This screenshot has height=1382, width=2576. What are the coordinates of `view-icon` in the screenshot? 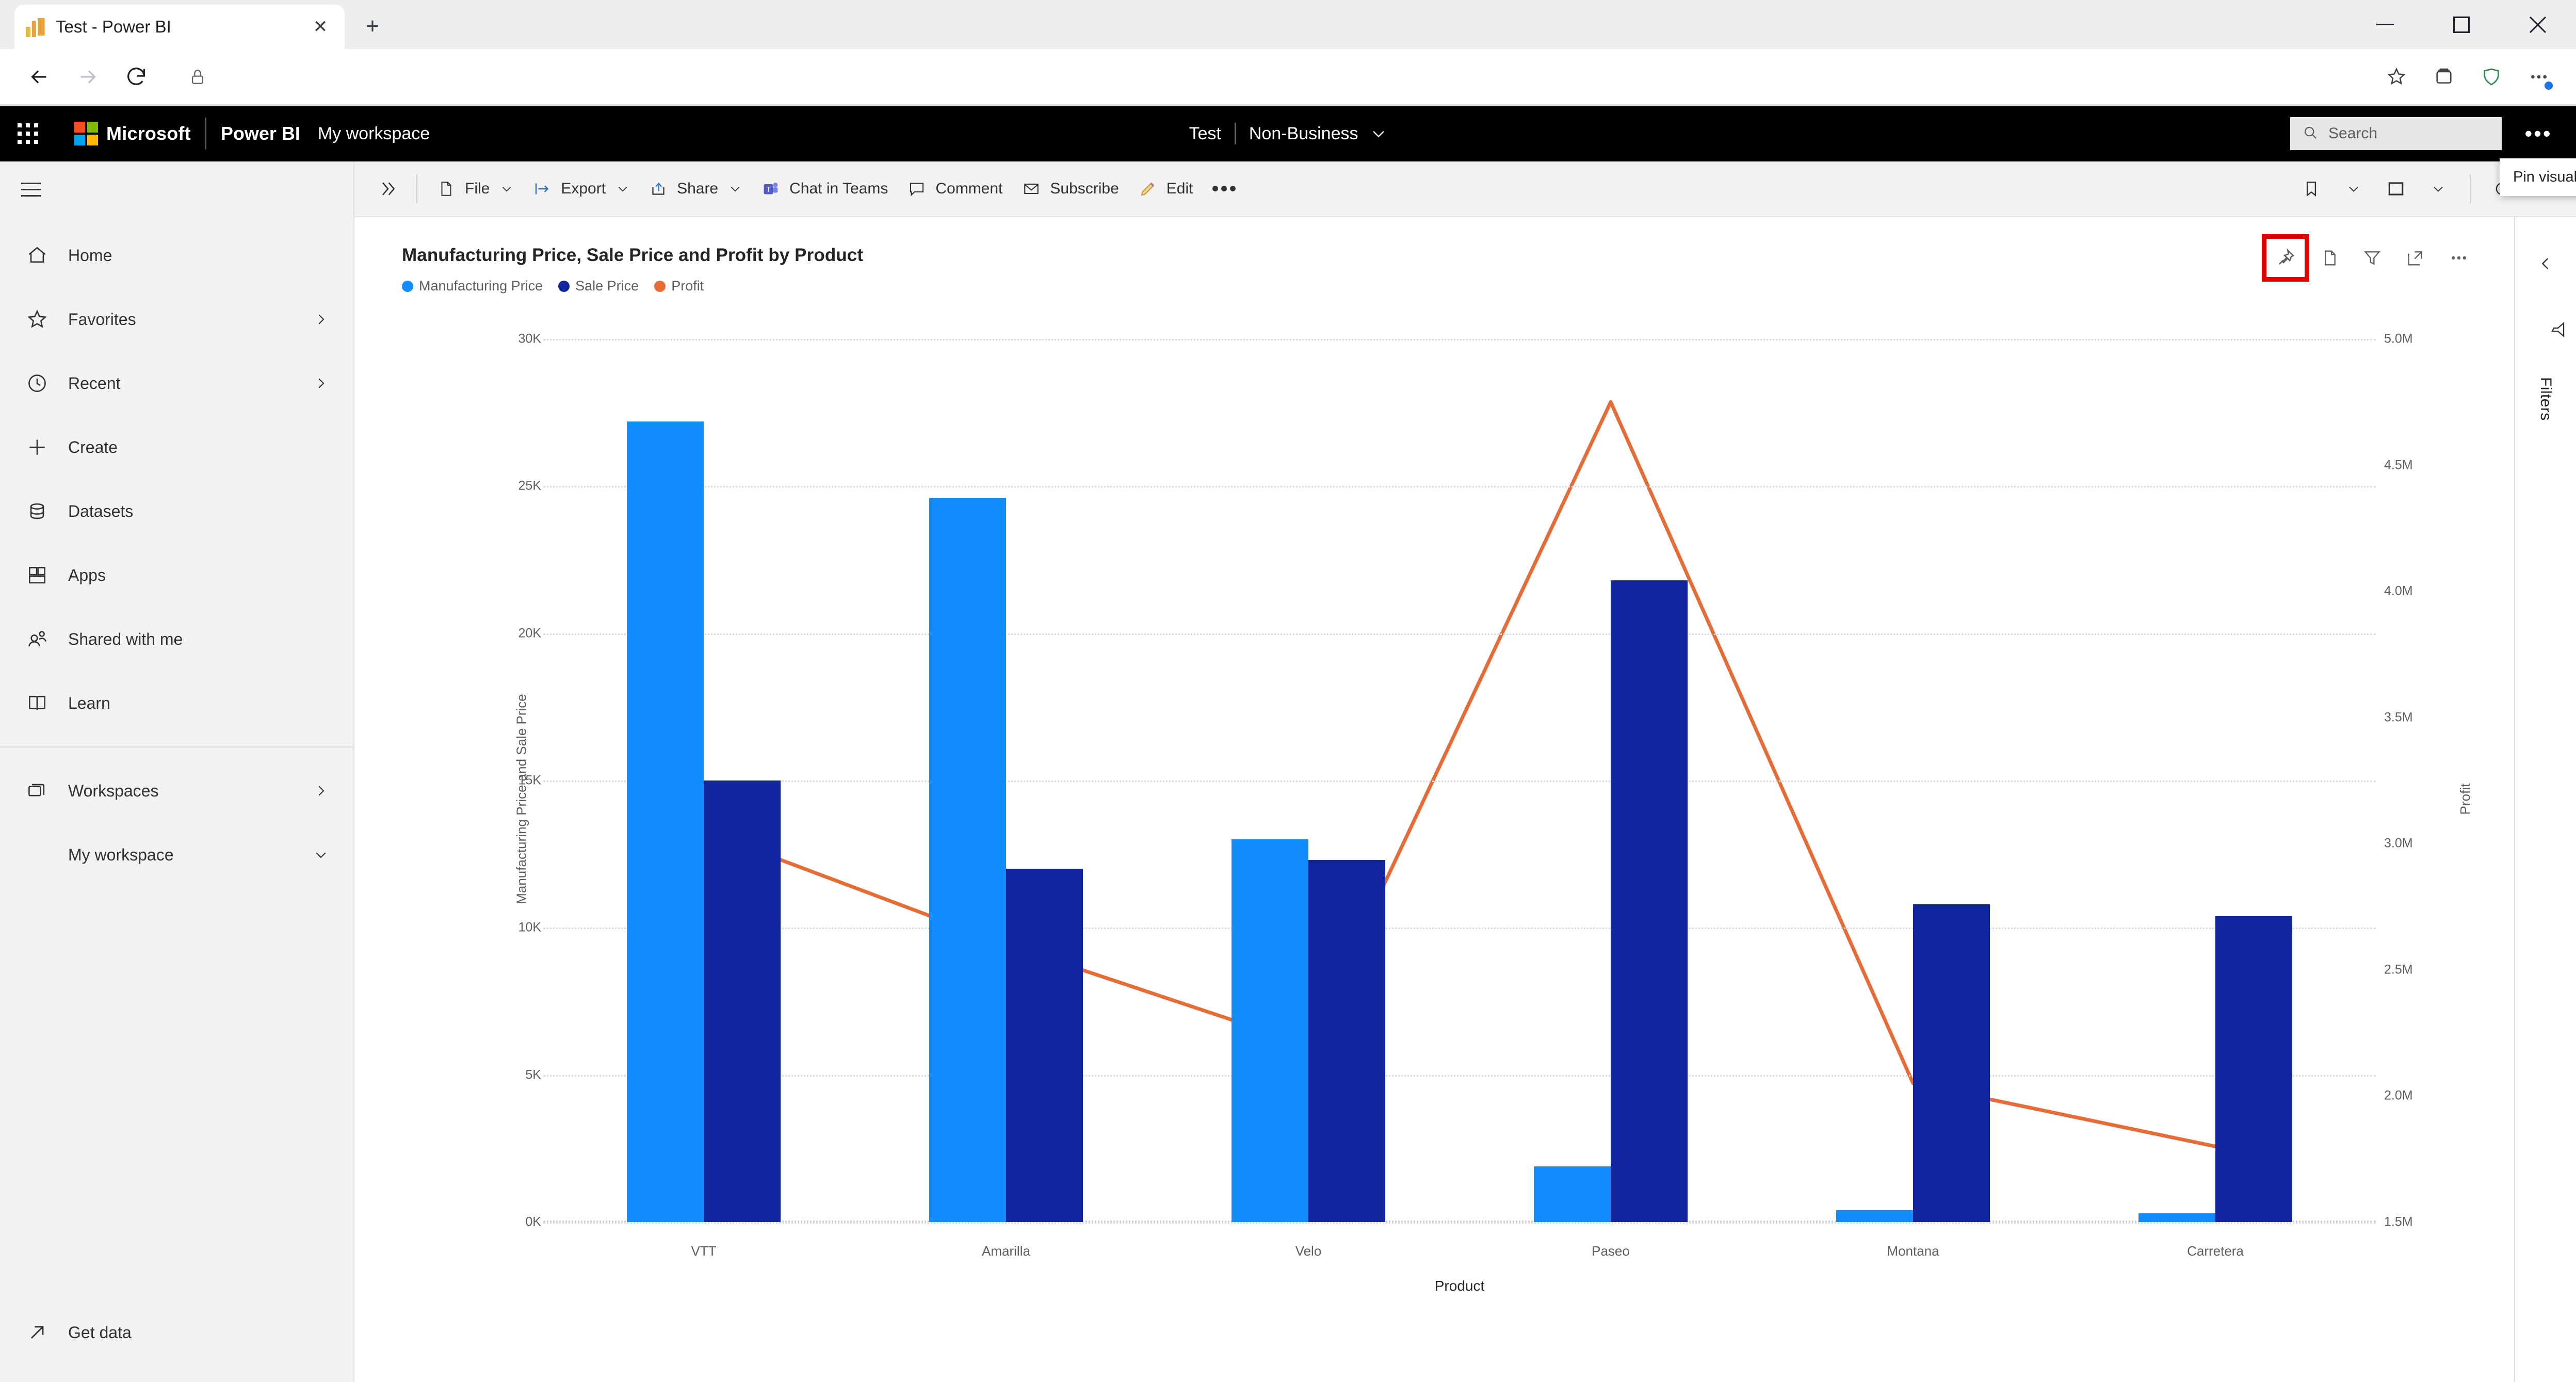 It's located at (2396, 189).